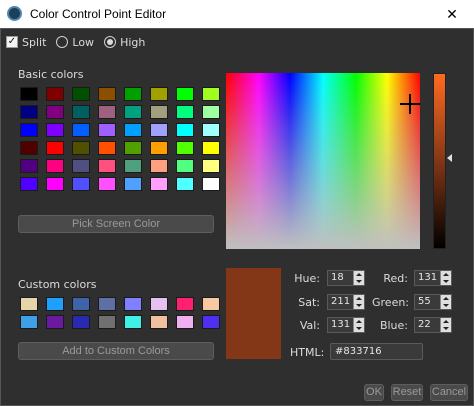  I want to click on sat-spinbox: 211, so click(346, 302).